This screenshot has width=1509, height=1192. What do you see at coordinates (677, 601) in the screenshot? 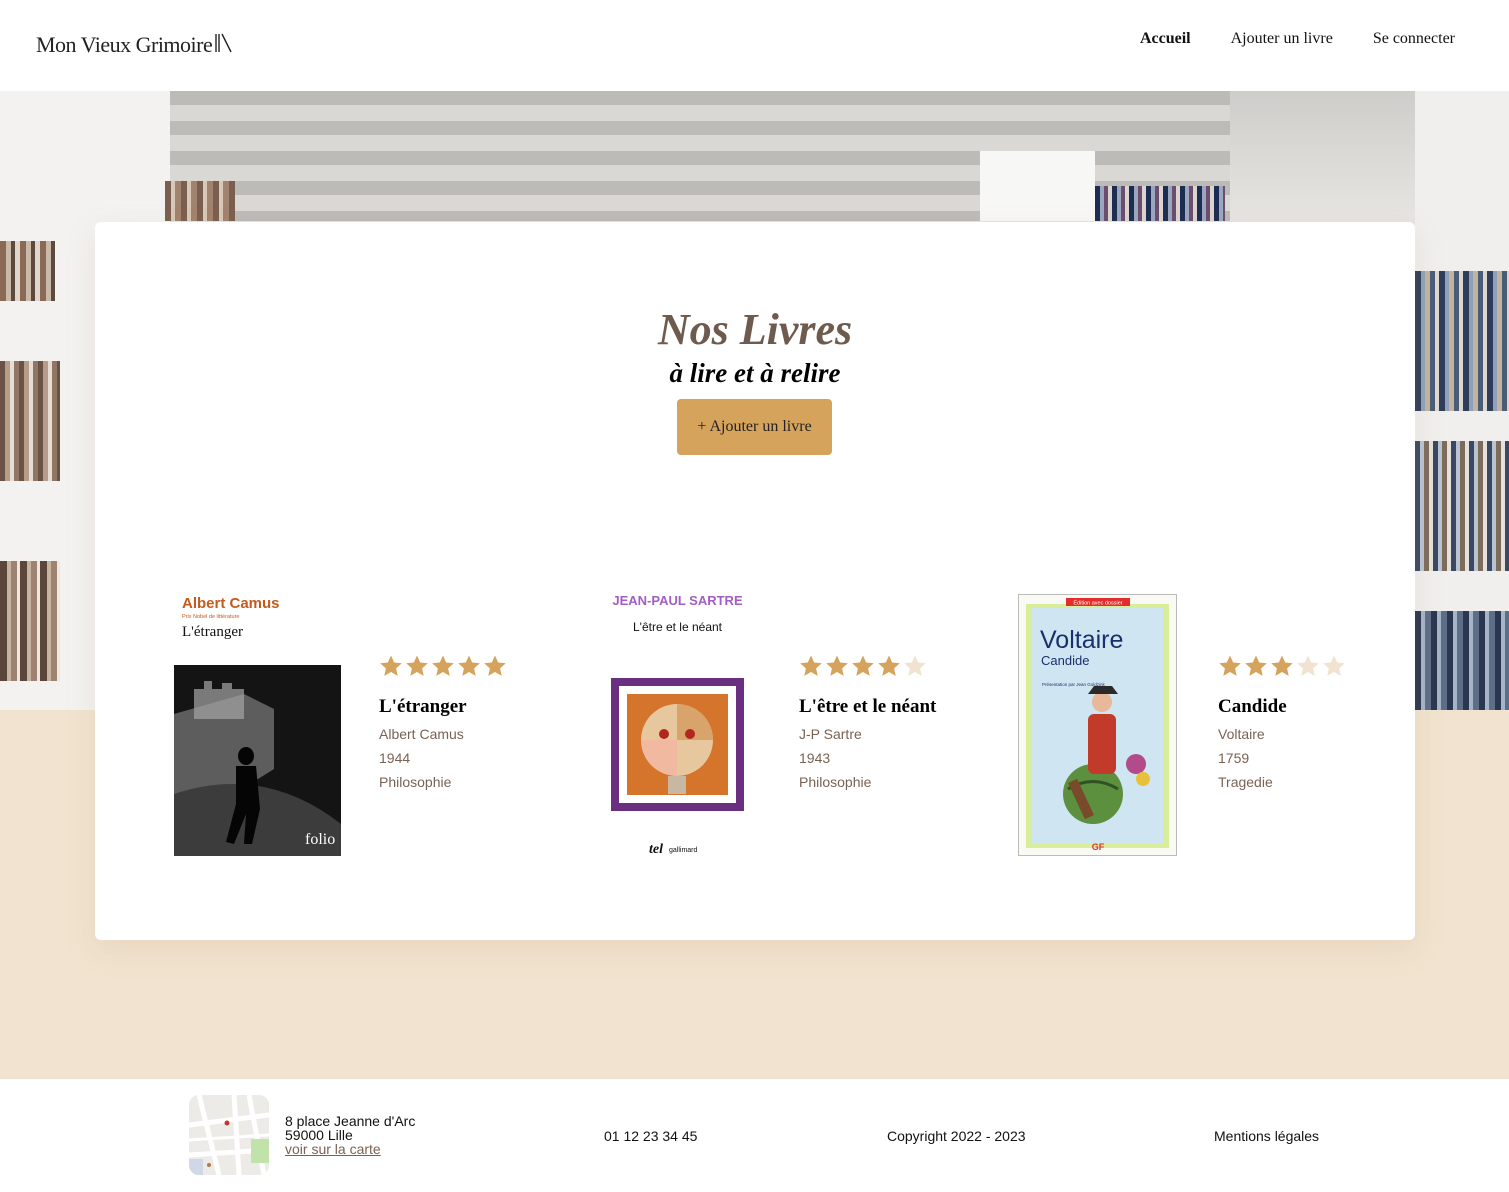
I see `cover-author: JEAN-PAUL SARTRE` at bounding box center [677, 601].